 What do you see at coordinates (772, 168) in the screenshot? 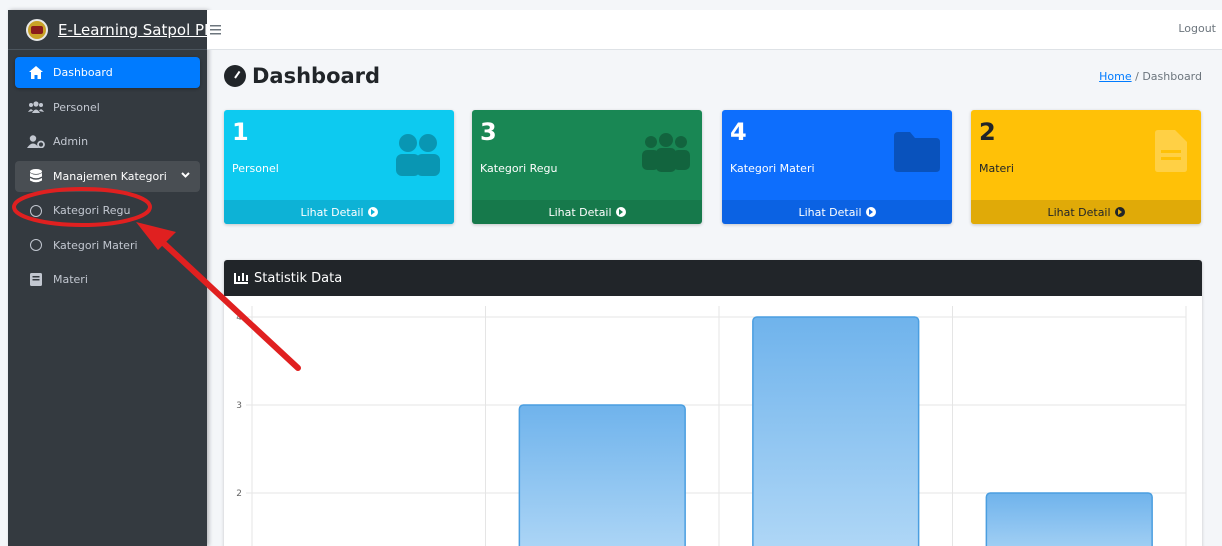
I see `stat-label: Kategori Materi` at bounding box center [772, 168].